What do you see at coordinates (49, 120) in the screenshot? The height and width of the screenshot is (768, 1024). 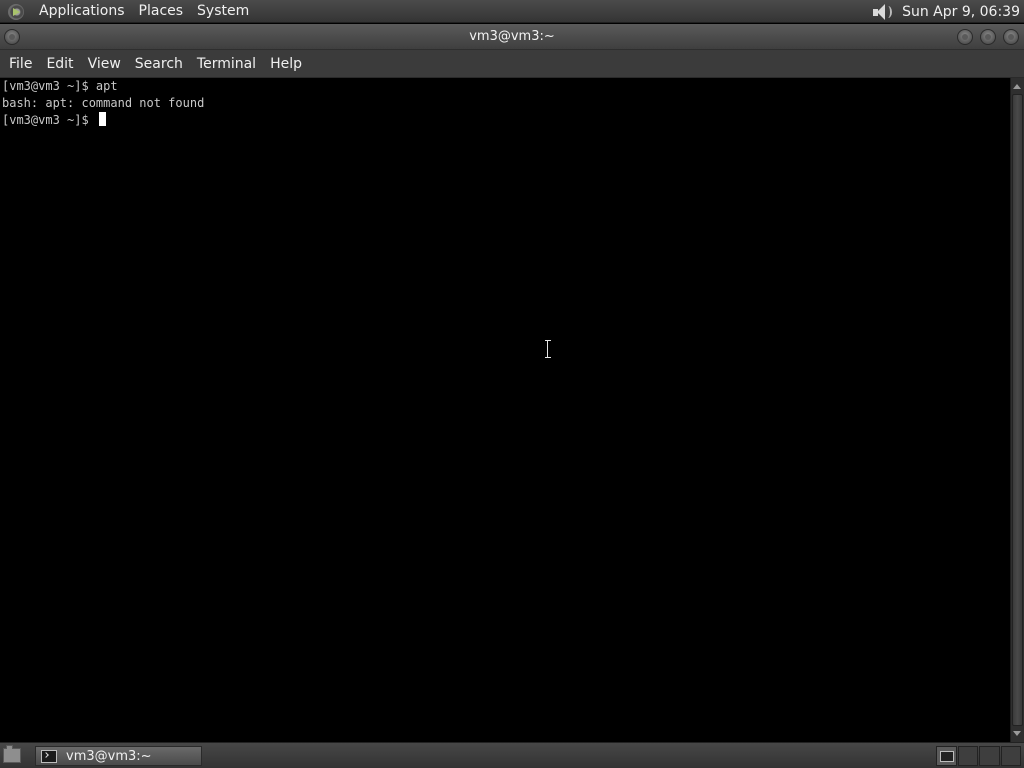 I see `terminal-prompt: [vm3@vm3 ~]$` at bounding box center [49, 120].